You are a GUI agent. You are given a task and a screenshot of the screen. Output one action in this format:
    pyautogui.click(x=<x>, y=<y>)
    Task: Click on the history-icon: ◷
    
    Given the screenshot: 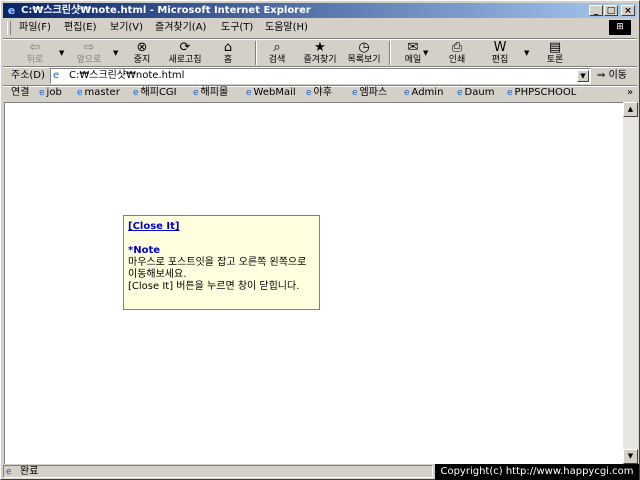 What is the action you would take?
    pyautogui.click(x=364, y=47)
    